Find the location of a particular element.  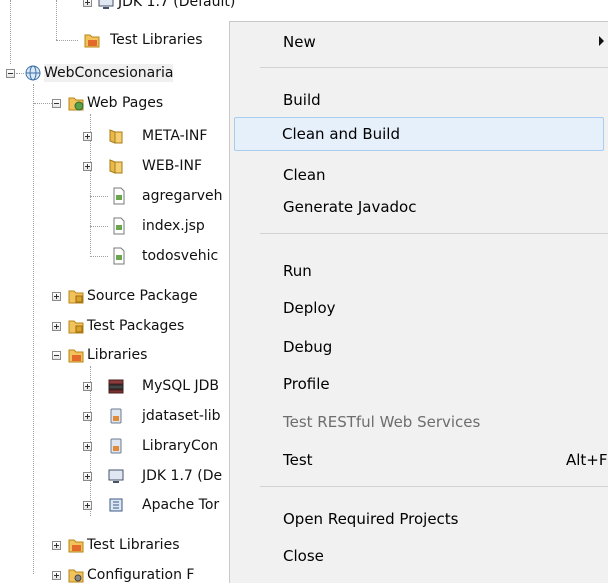

tree-label: Configuration F is located at coordinates (141, 575).